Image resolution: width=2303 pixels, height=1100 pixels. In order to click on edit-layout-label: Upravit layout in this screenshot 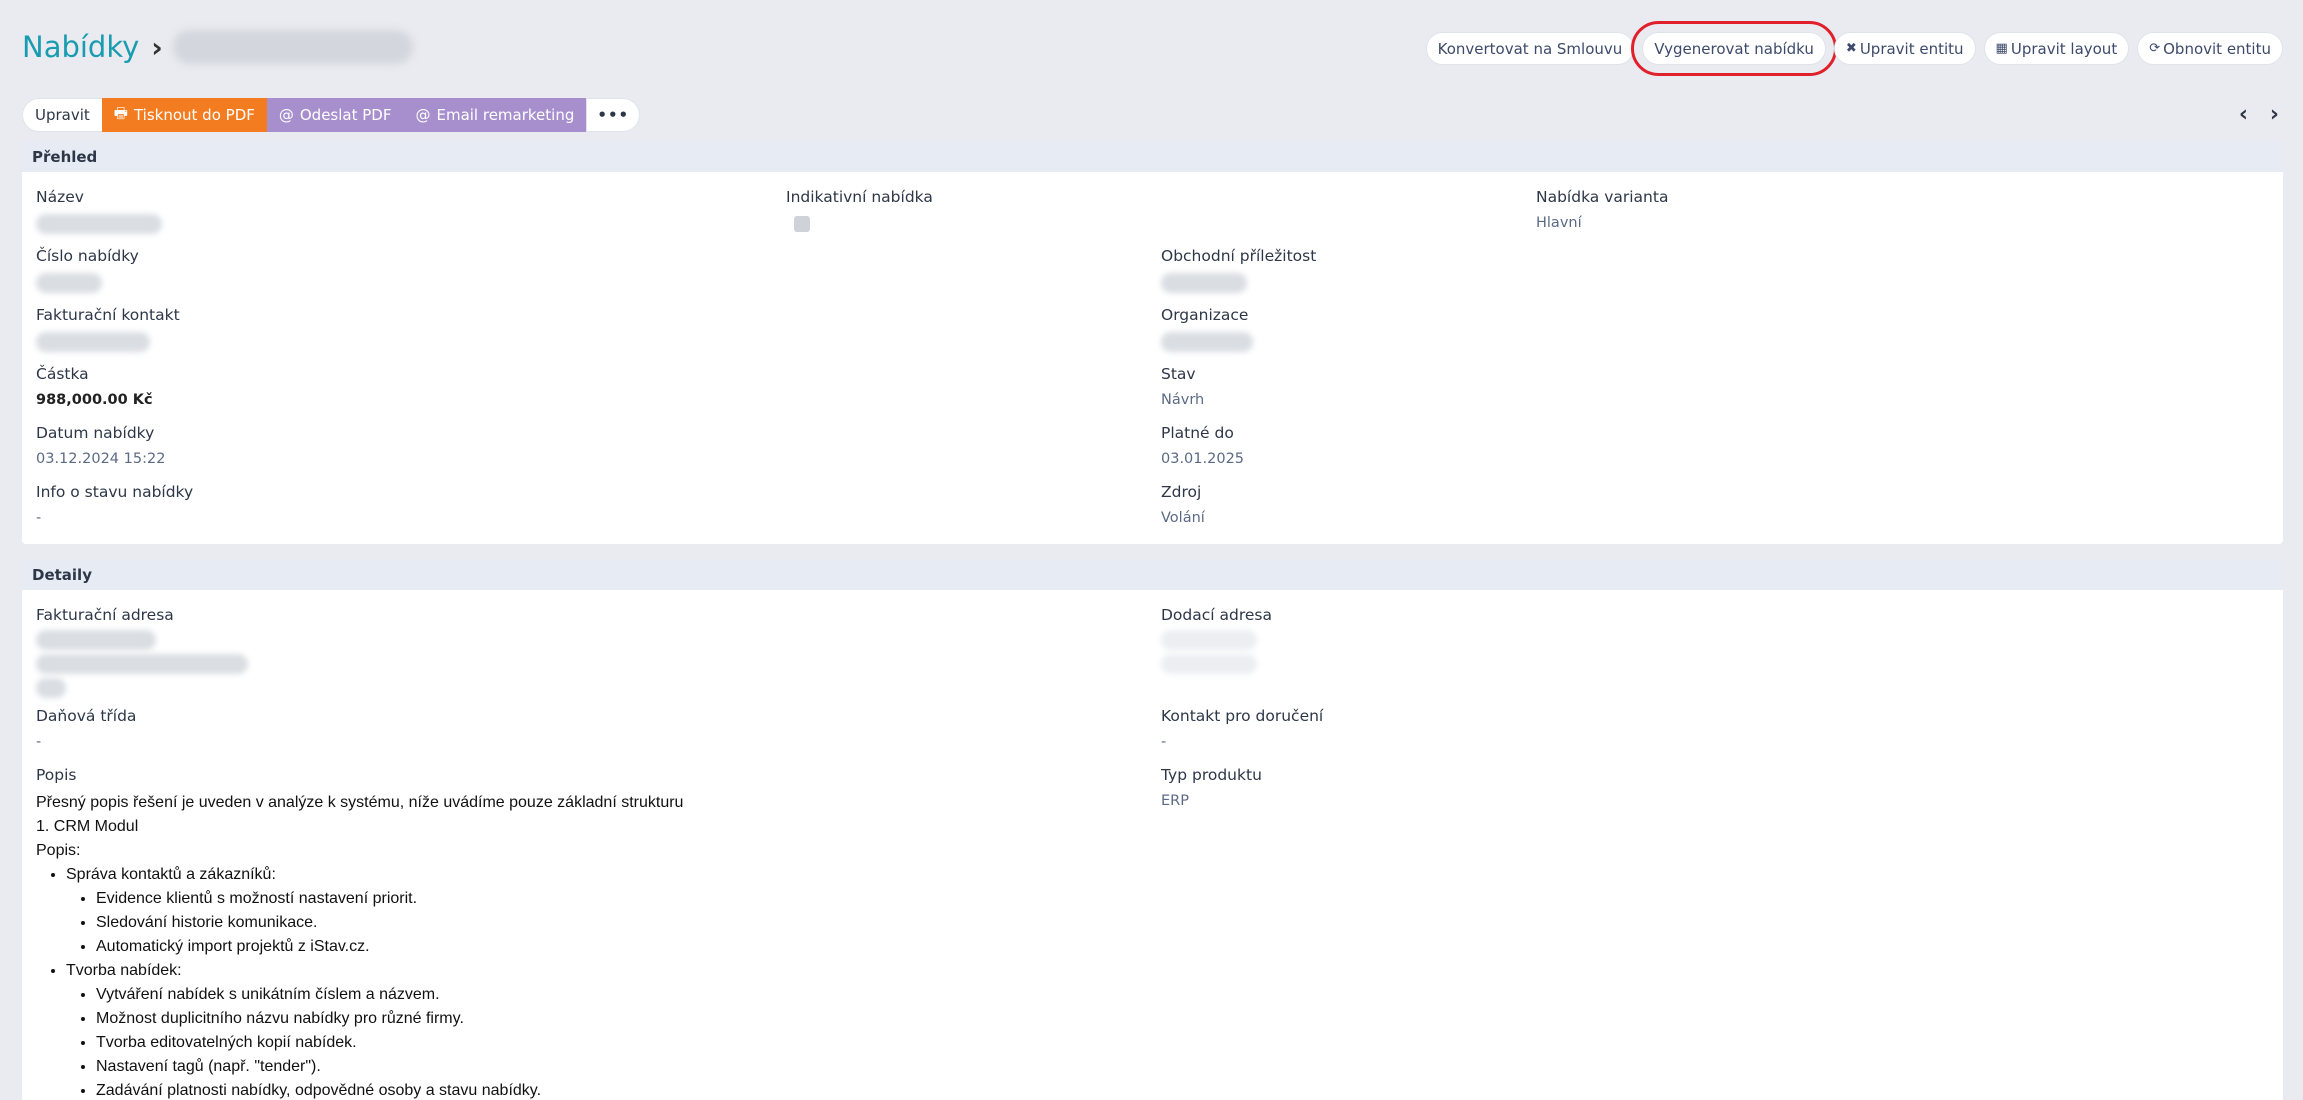, I will do `click(2064, 48)`.